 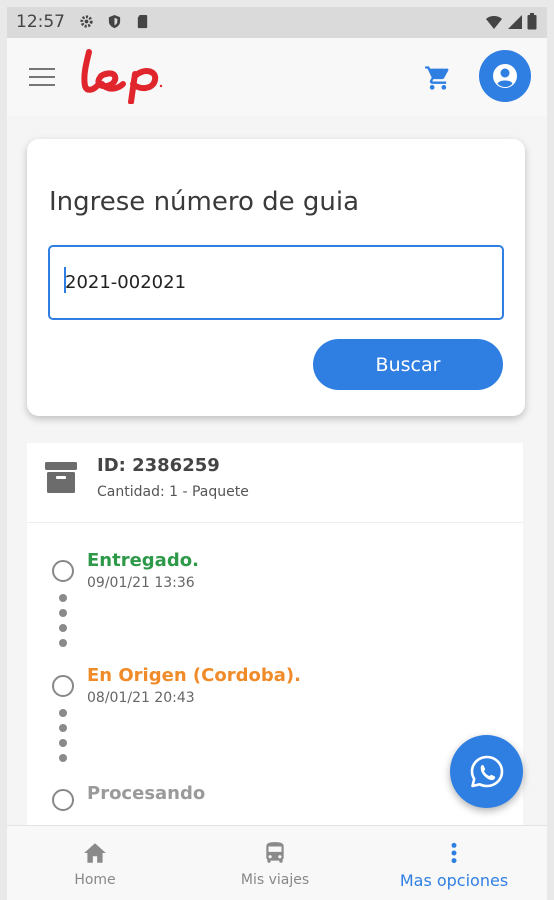 What do you see at coordinates (86, 21) in the screenshot?
I see `settings-icon` at bounding box center [86, 21].